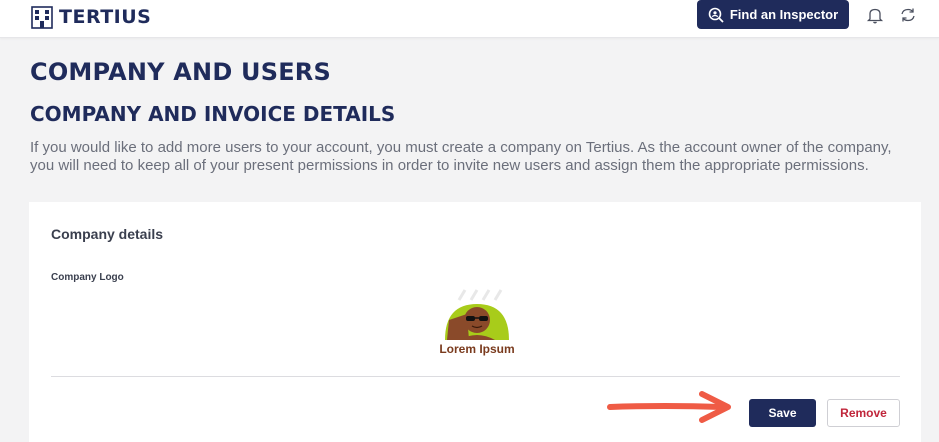 This screenshot has width=939, height=442. I want to click on find-inspector-label: Find an Inspector, so click(784, 14).